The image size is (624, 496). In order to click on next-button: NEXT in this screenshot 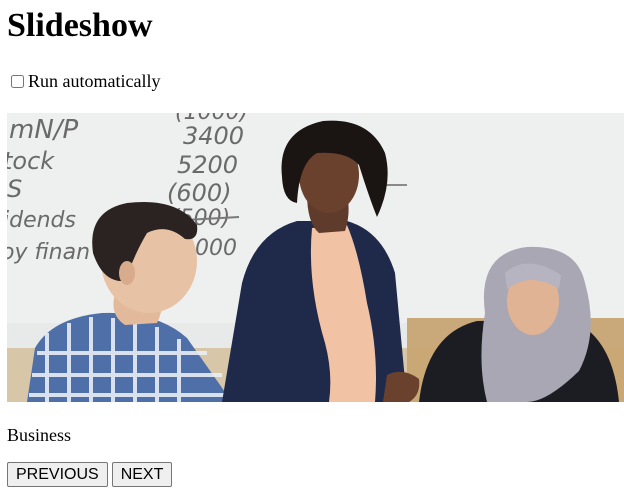, I will do `click(142, 474)`.